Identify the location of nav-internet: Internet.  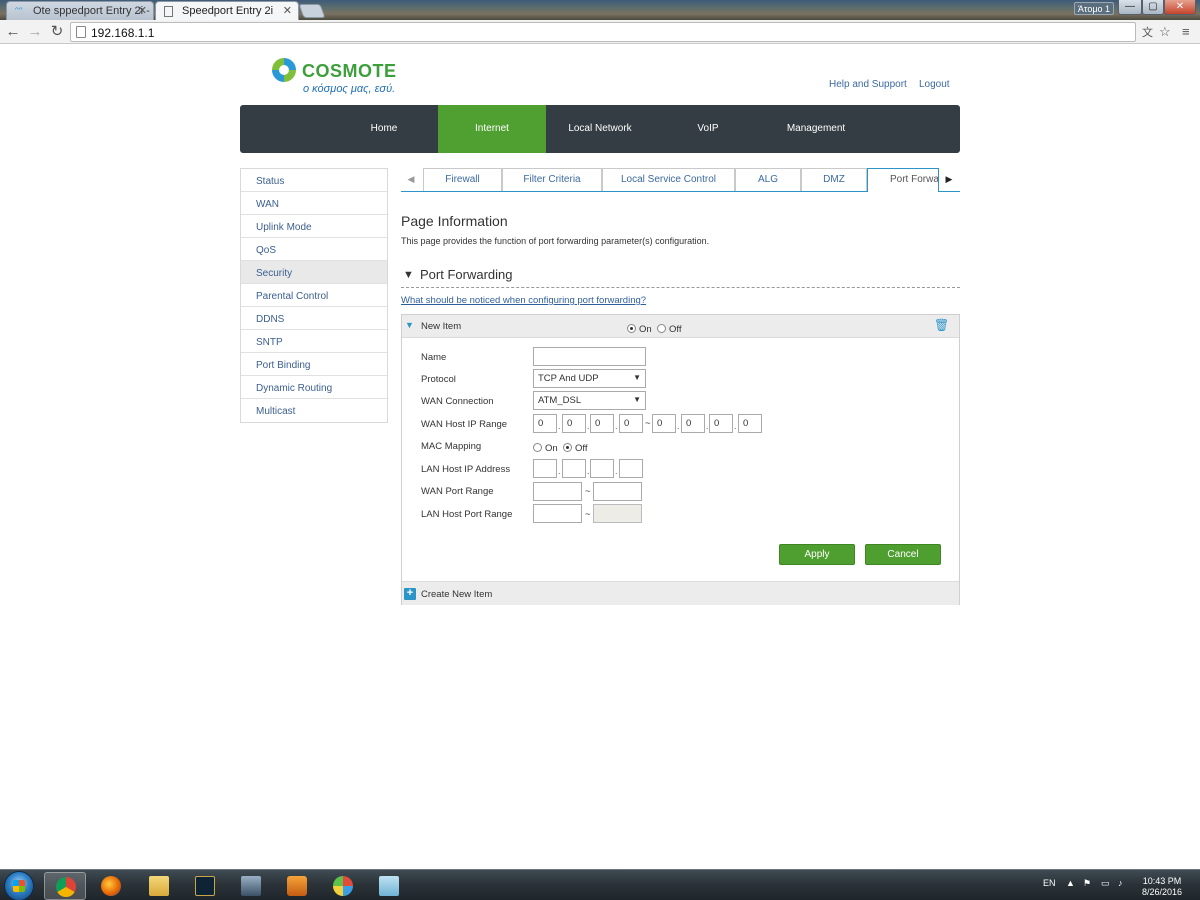
(492, 129).